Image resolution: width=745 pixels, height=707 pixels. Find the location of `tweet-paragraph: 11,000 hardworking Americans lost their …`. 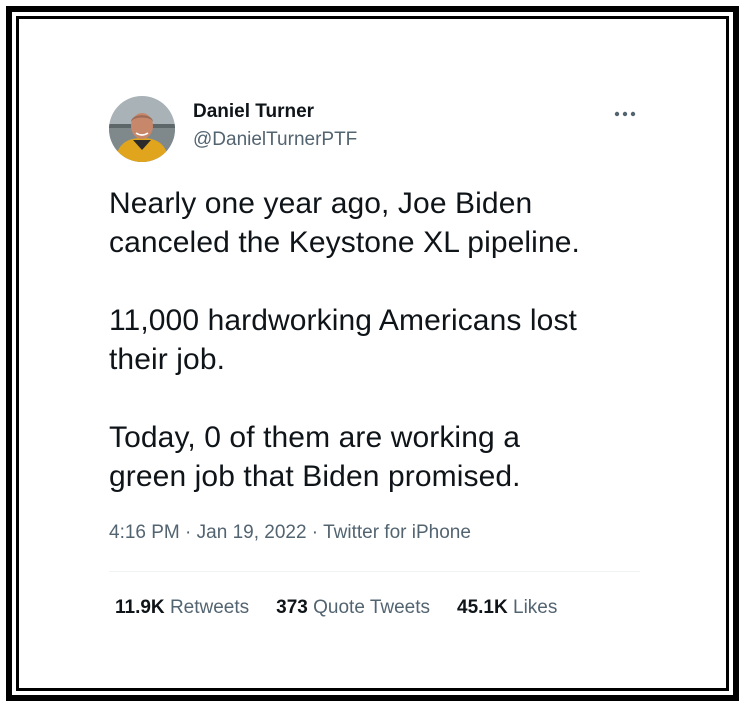

tweet-paragraph: 11,000 hardworking Americans lost their … is located at coordinates (343, 340).